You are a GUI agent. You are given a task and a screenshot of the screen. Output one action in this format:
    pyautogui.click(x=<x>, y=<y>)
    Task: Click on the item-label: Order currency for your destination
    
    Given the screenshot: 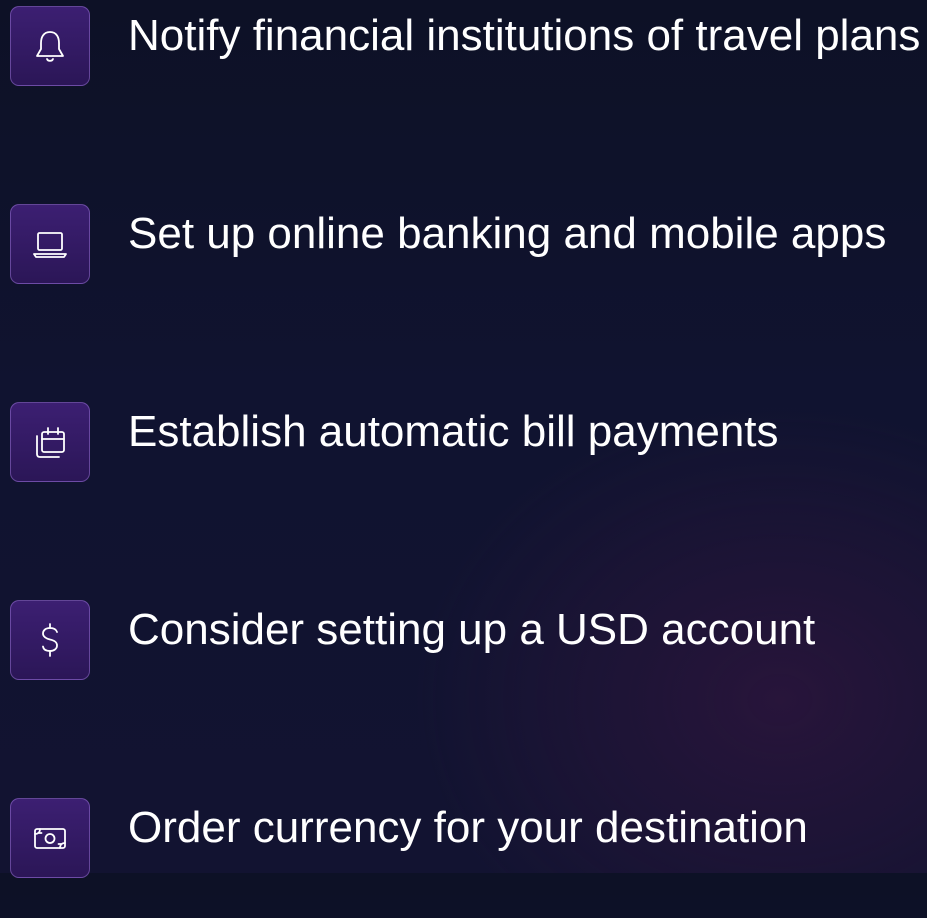 What is the action you would take?
    pyautogui.click(x=468, y=827)
    